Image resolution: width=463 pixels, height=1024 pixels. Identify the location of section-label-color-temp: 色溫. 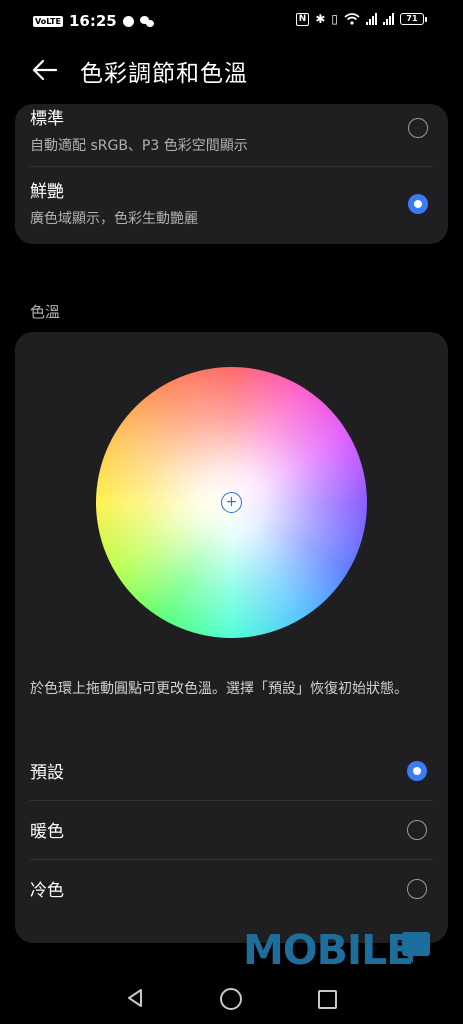
(45, 312).